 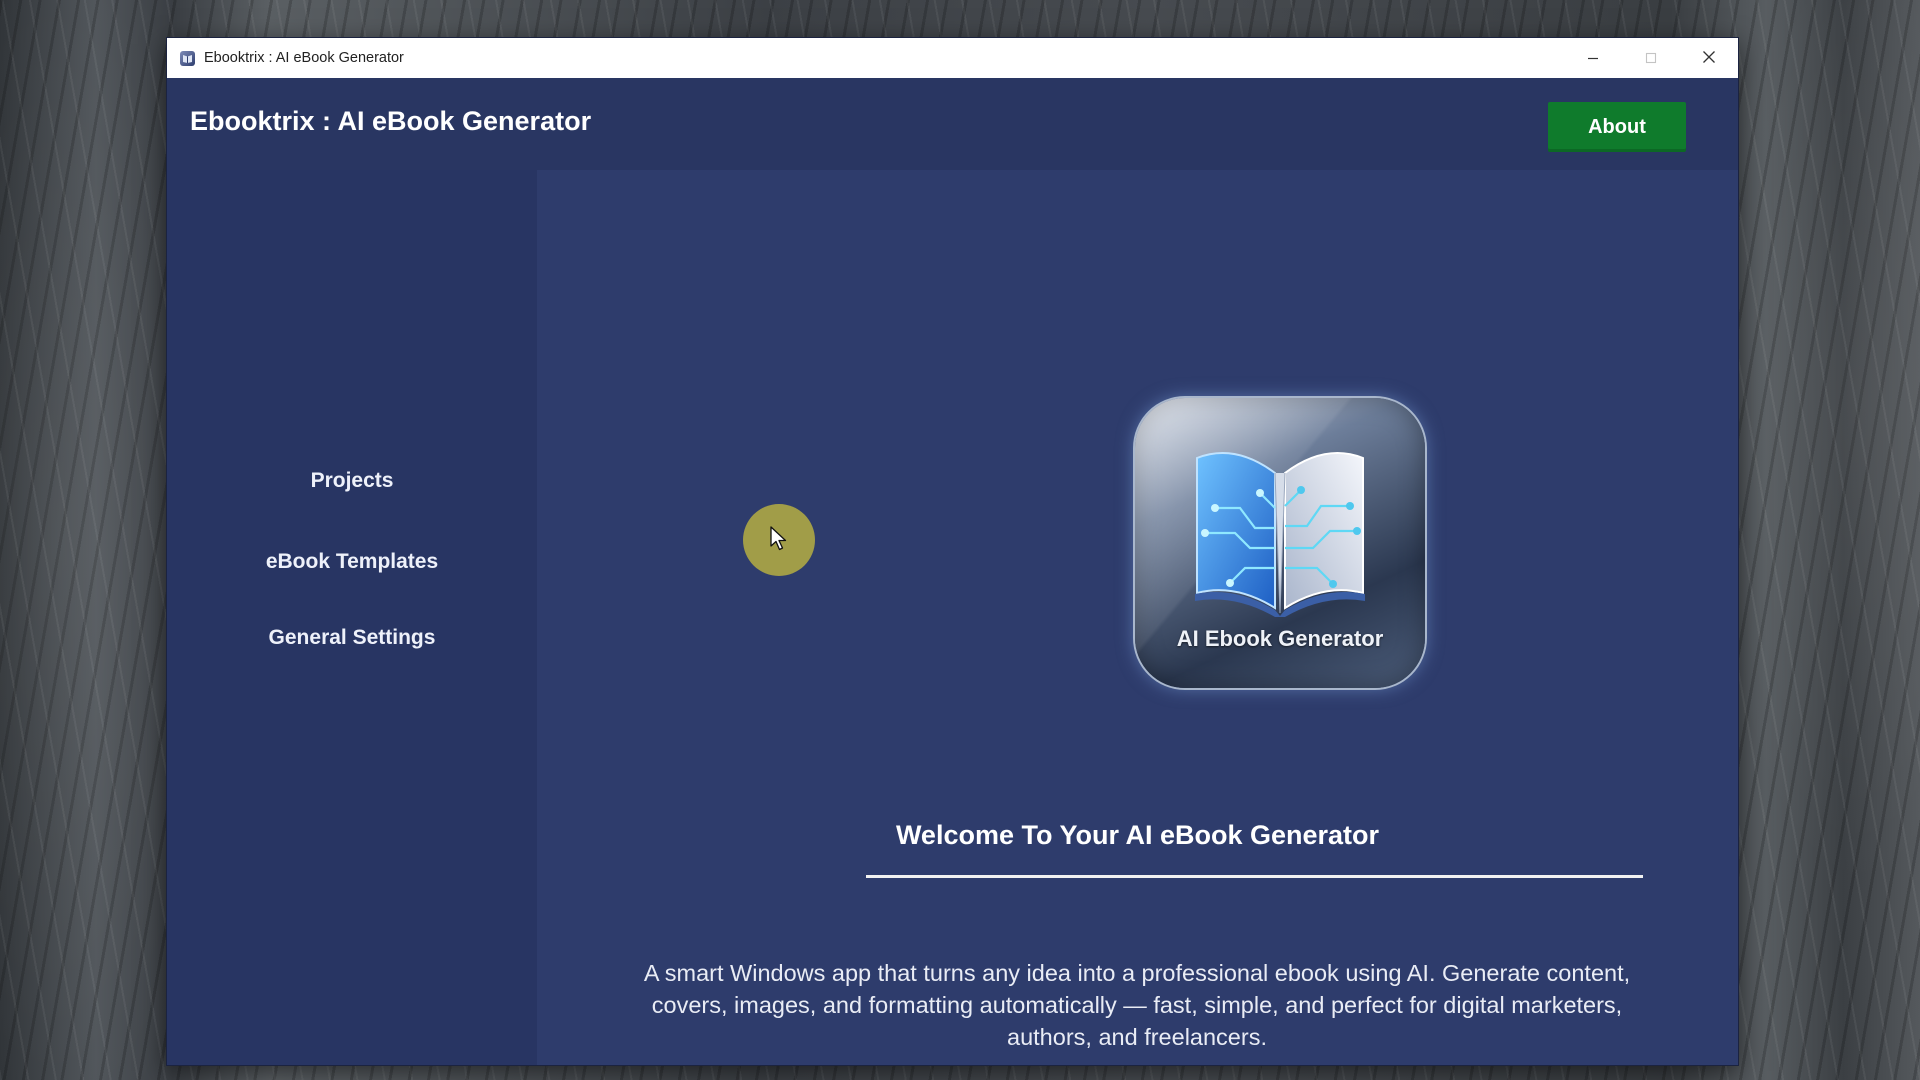 I want to click on sidebar-item-projects: Projects, so click(x=352, y=481).